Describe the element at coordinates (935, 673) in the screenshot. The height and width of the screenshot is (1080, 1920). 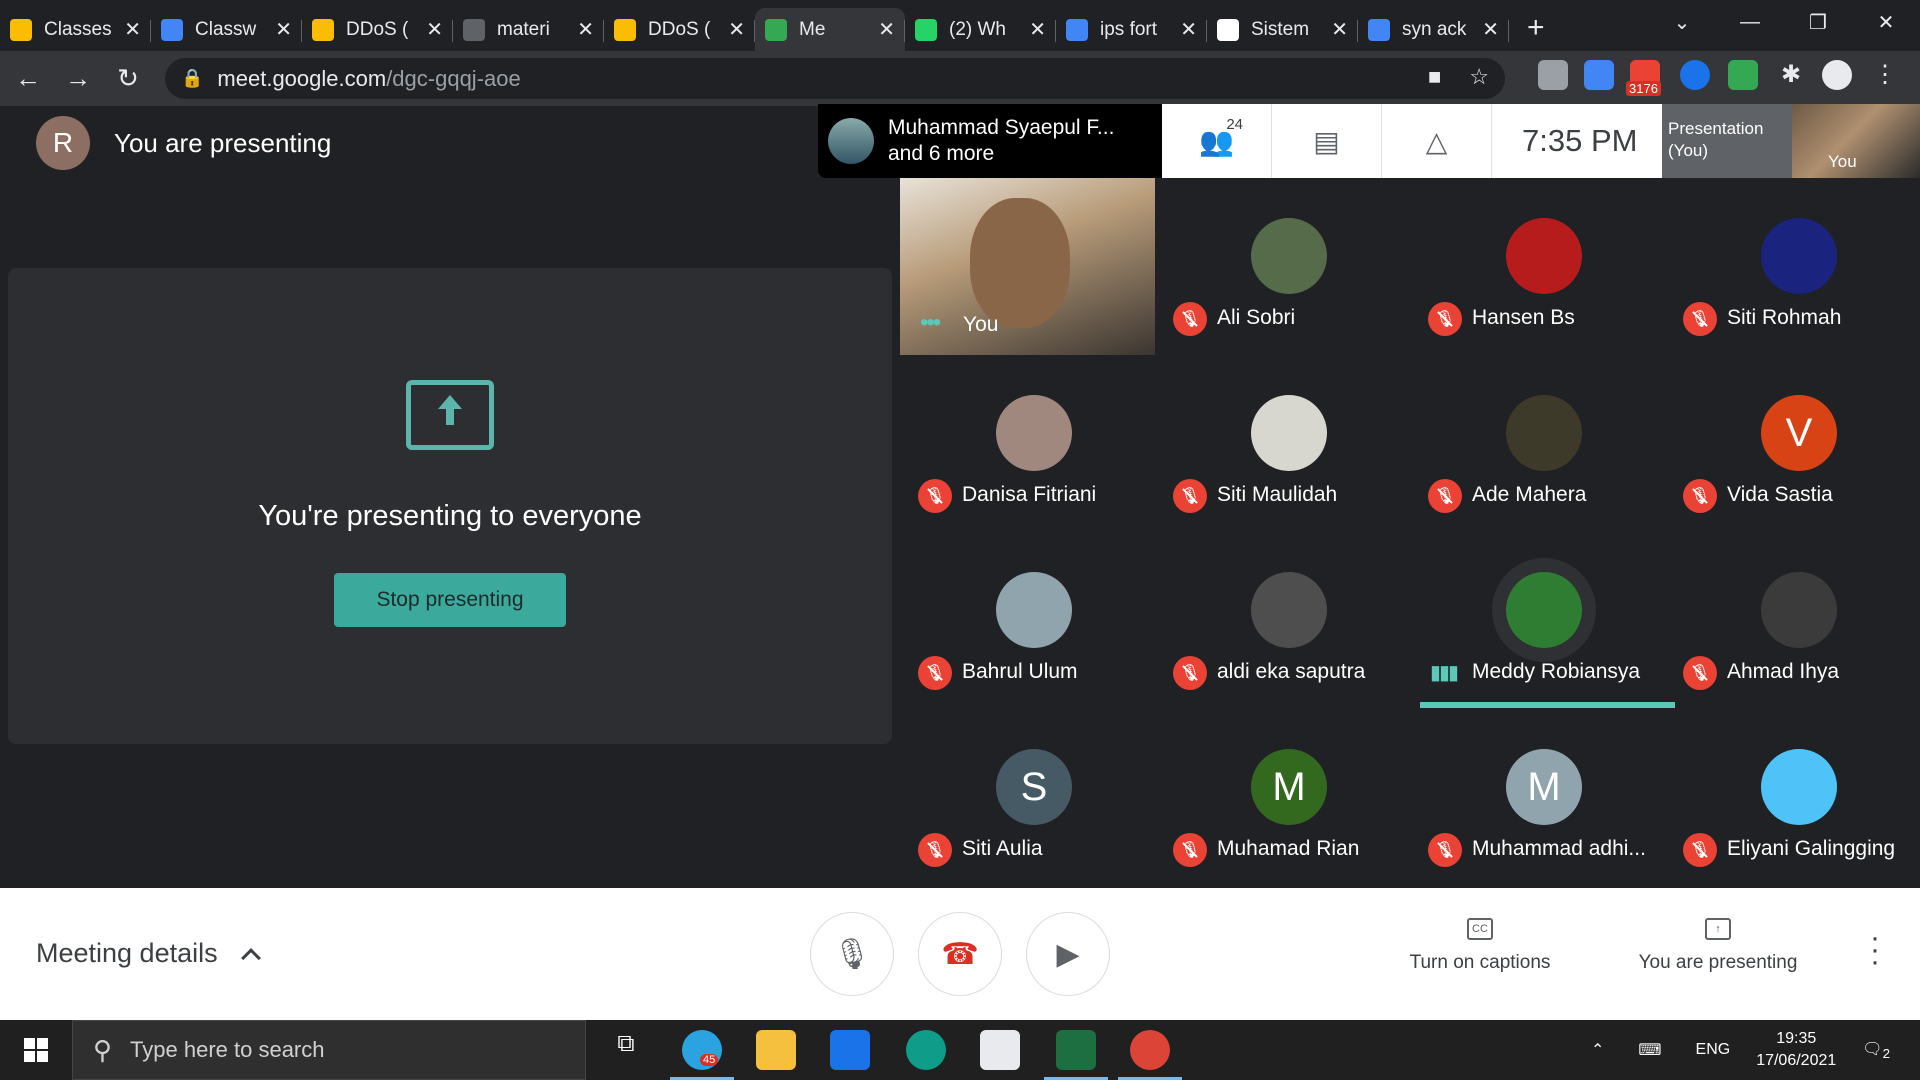
I see `mic-muted-icon: 🎙` at that location.